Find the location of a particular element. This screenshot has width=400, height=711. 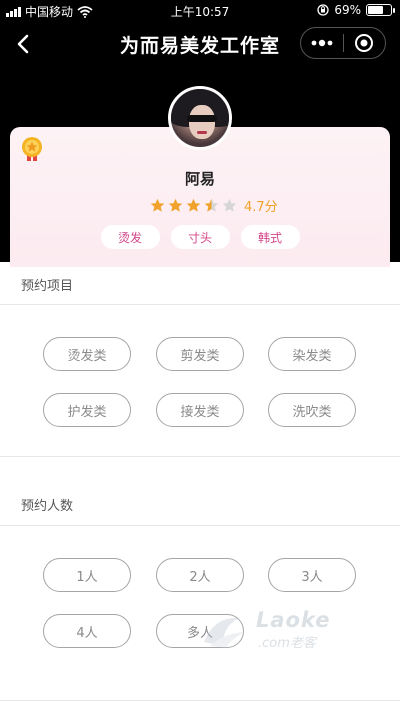

service-option-care: 护发类 is located at coordinates (87, 410).